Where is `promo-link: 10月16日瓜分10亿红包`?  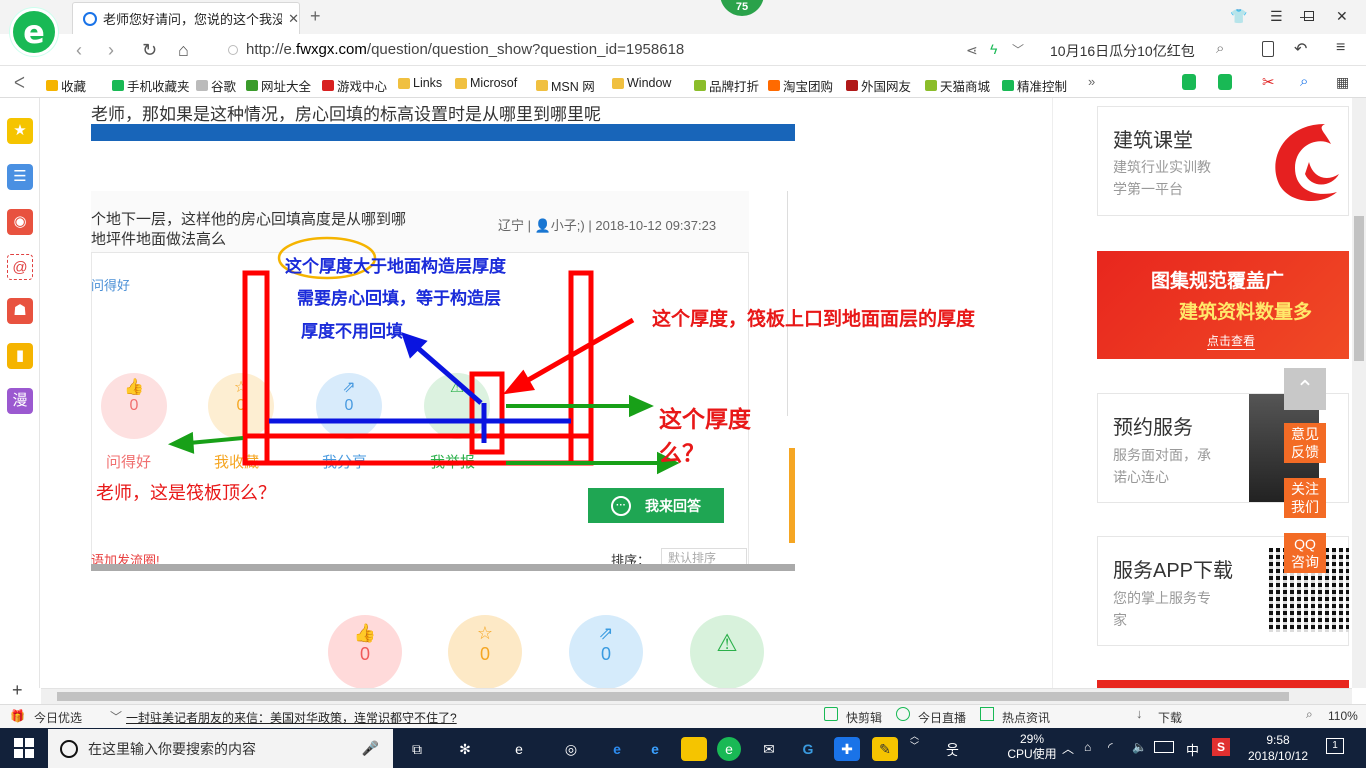
promo-link: 10月16日瓜分10亿红包 is located at coordinates (1122, 51).